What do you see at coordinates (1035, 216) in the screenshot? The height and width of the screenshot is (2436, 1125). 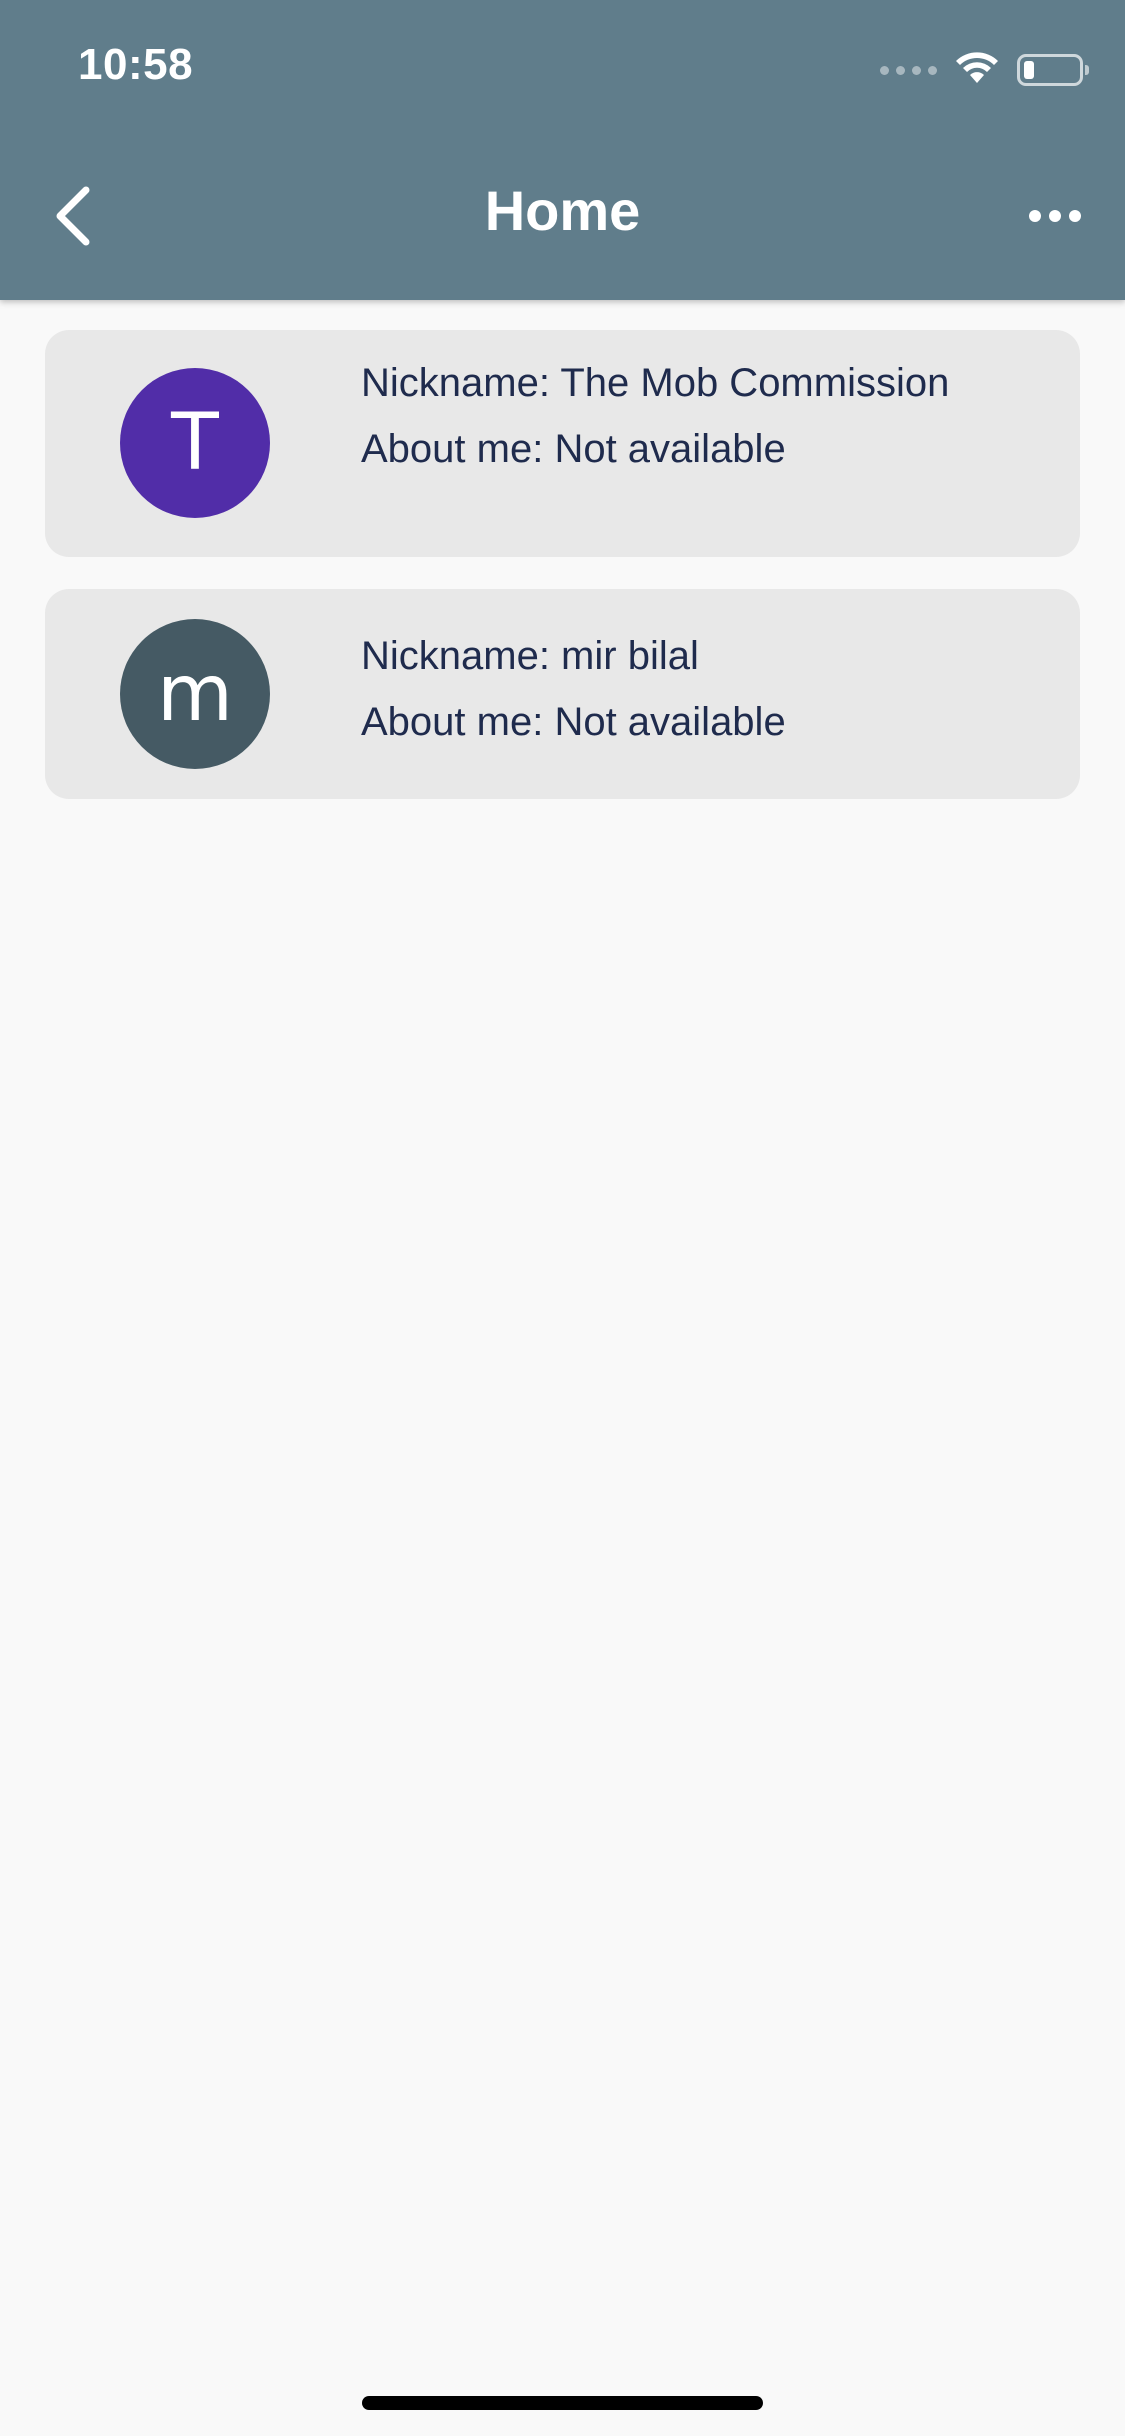 I see `more-horizontal-icon` at bounding box center [1035, 216].